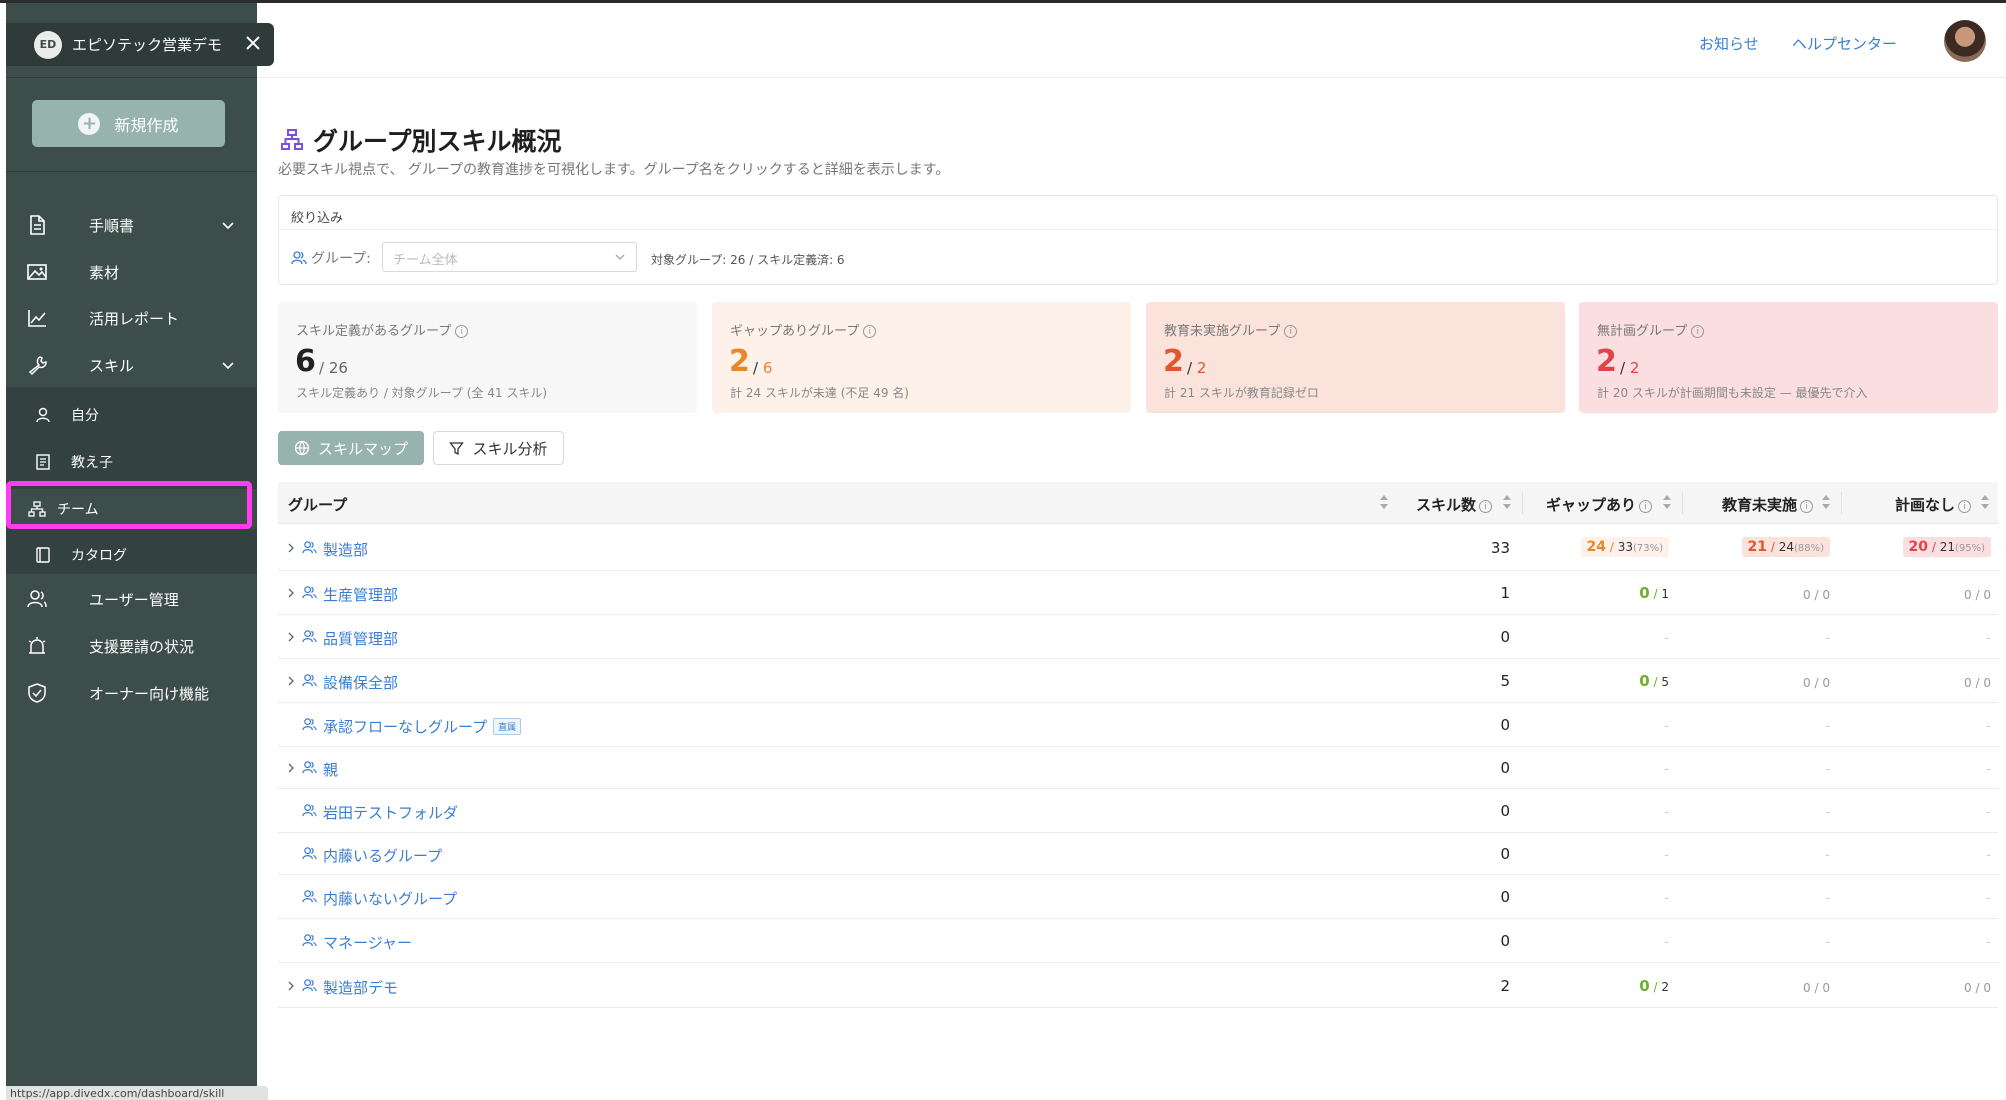 The image size is (2006, 1100). I want to click on group-name-link: 品質管理部, so click(360, 638).